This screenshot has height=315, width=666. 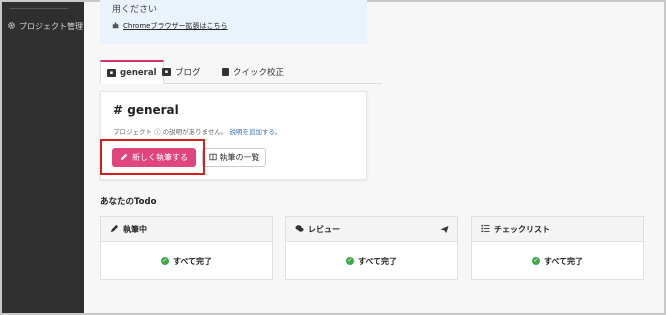 What do you see at coordinates (152, 157) in the screenshot?
I see `highlight-box` at bounding box center [152, 157].